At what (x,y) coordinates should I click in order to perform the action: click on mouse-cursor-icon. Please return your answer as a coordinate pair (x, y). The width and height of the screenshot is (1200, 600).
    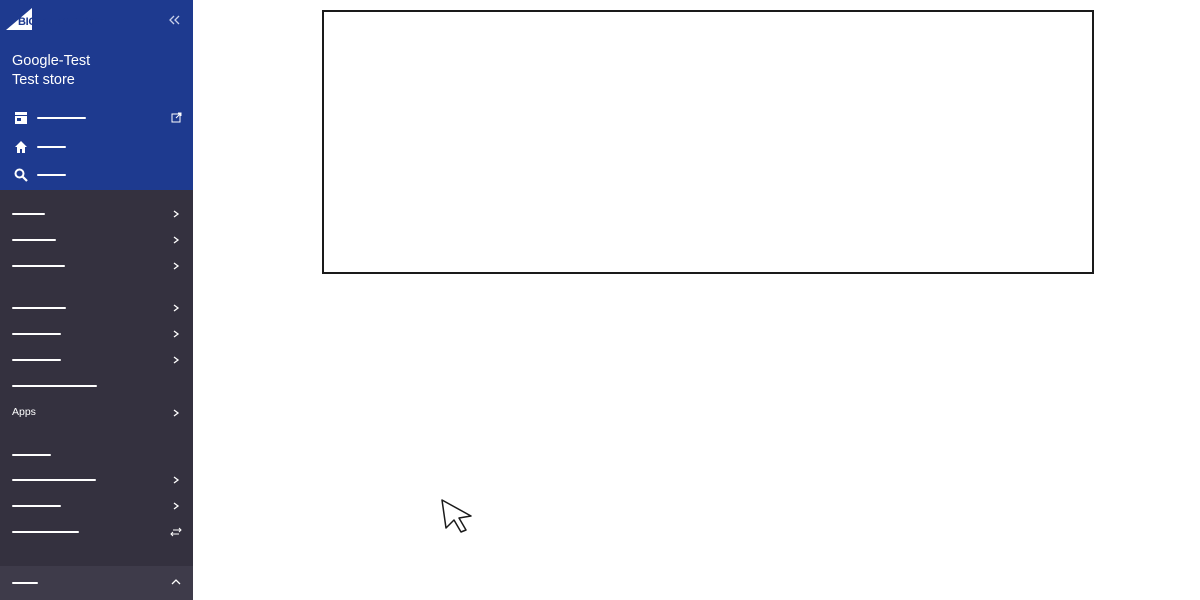
    Looking at the image, I should click on (456, 516).